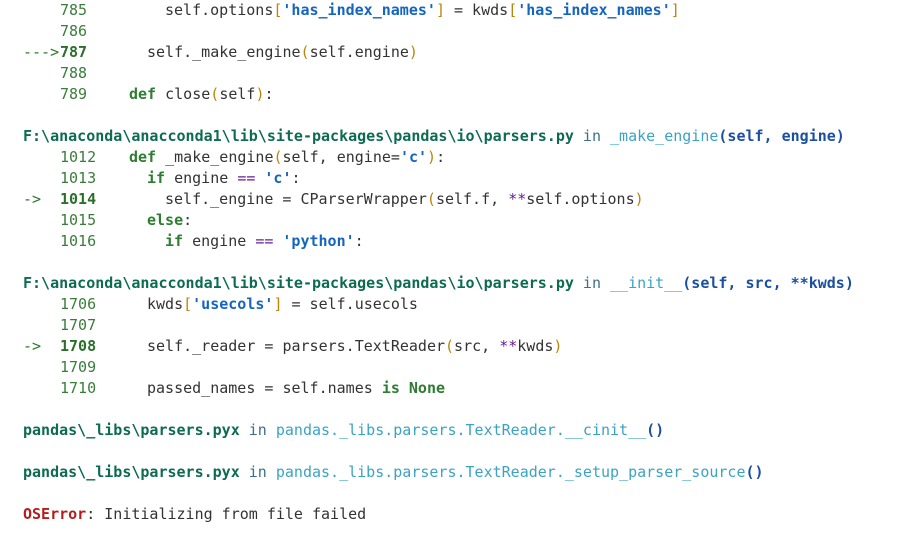 The height and width of the screenshot is (536, 901). What do you see at coordinates (74, 73) in the screenshot?
I see `line-number: 788` at bounding box center [74, 73].